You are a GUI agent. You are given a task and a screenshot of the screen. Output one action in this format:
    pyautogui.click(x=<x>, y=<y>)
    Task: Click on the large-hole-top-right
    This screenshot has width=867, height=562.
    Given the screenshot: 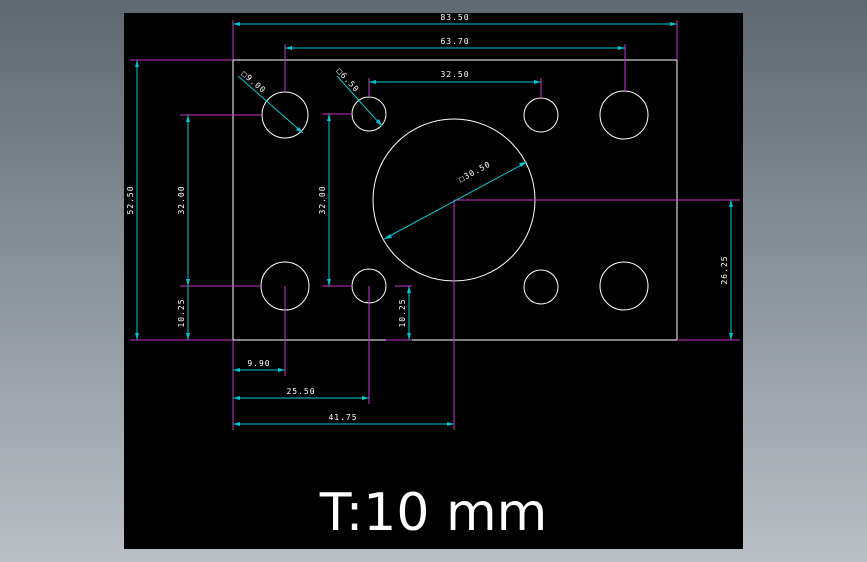 What is the action you would take?
    pyautogui.click(x=624, y=115)
    